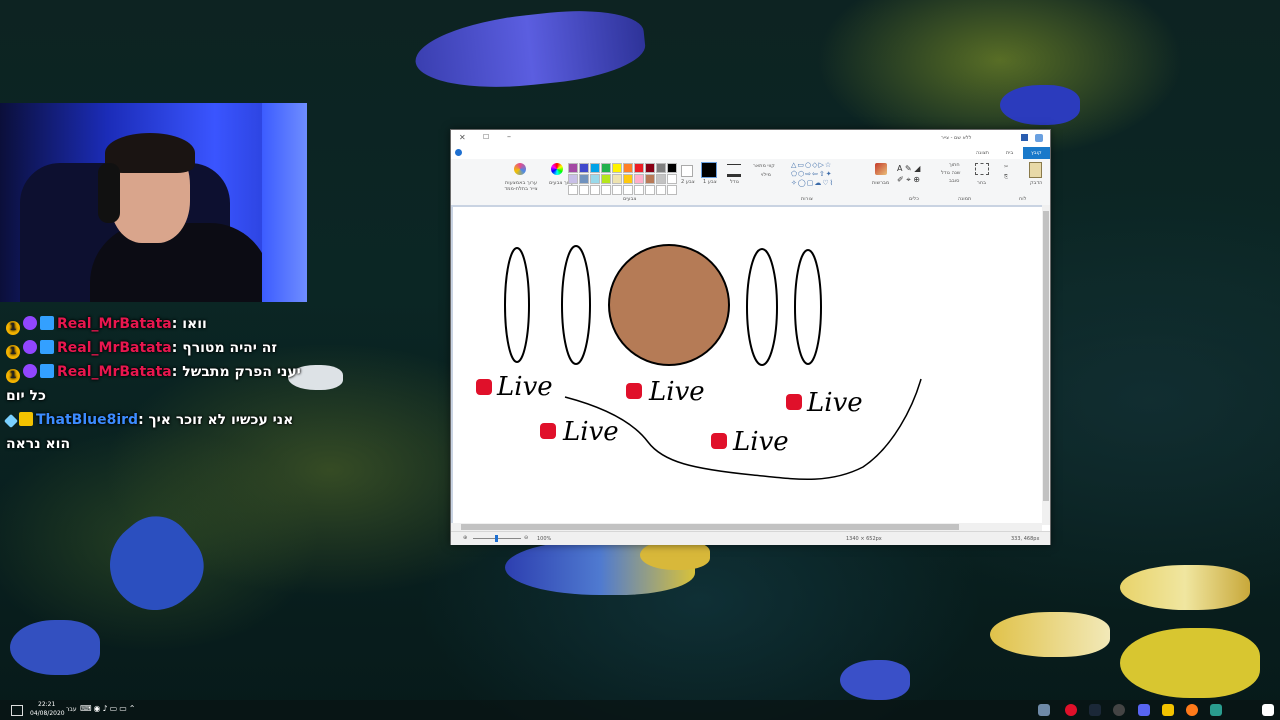 This screenshot has width=1280, height=720. Describe the element at coordinates (108, 708) in the screenshot. I see `tray-icons: ⌨◉♪▭▭⌃` at that location.